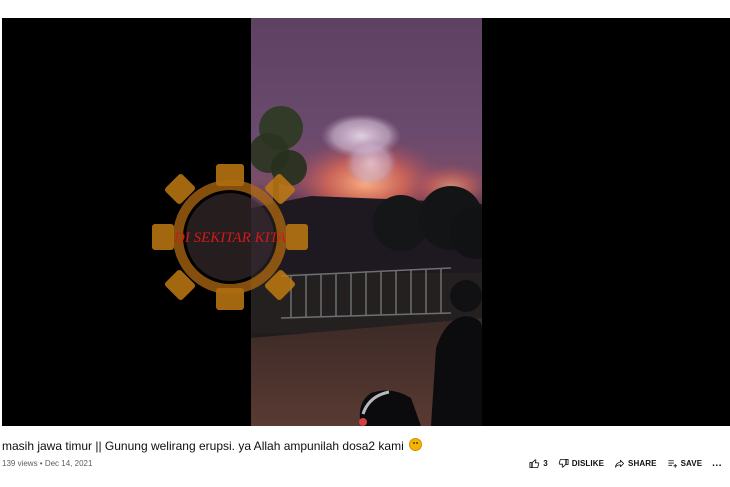 The width and height of the screenshot is (730, 487). I want to click on like-count: 3, so click(545, 463).